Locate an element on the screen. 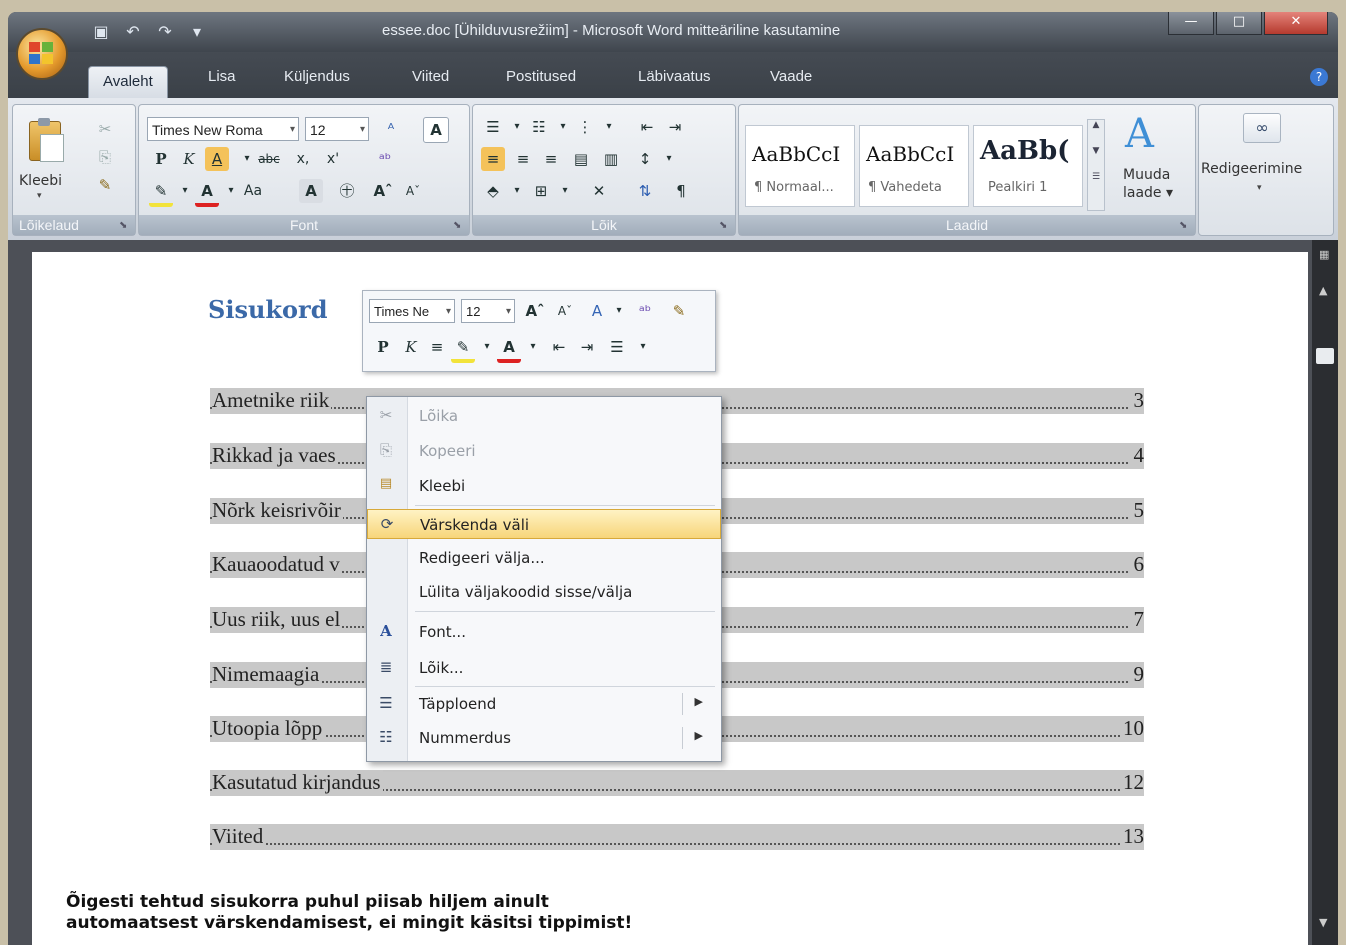 The height and width of the screenshot is (945, 1346). character-border-icon: A is located at coordinates (436, 130).